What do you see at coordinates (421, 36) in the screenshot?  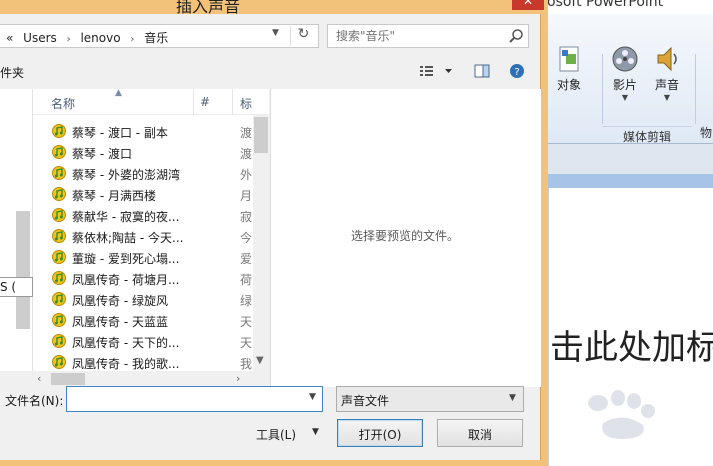 I see `search-input` at bounding box center [421, 36].